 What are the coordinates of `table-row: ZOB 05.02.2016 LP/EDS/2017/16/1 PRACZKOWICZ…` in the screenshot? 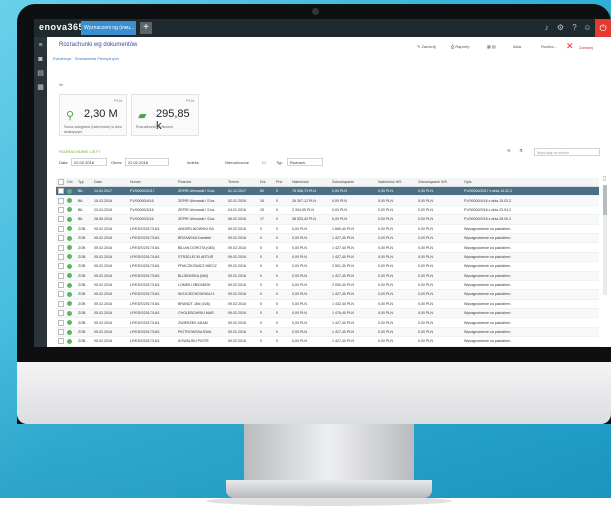 It's located at (327, 266).